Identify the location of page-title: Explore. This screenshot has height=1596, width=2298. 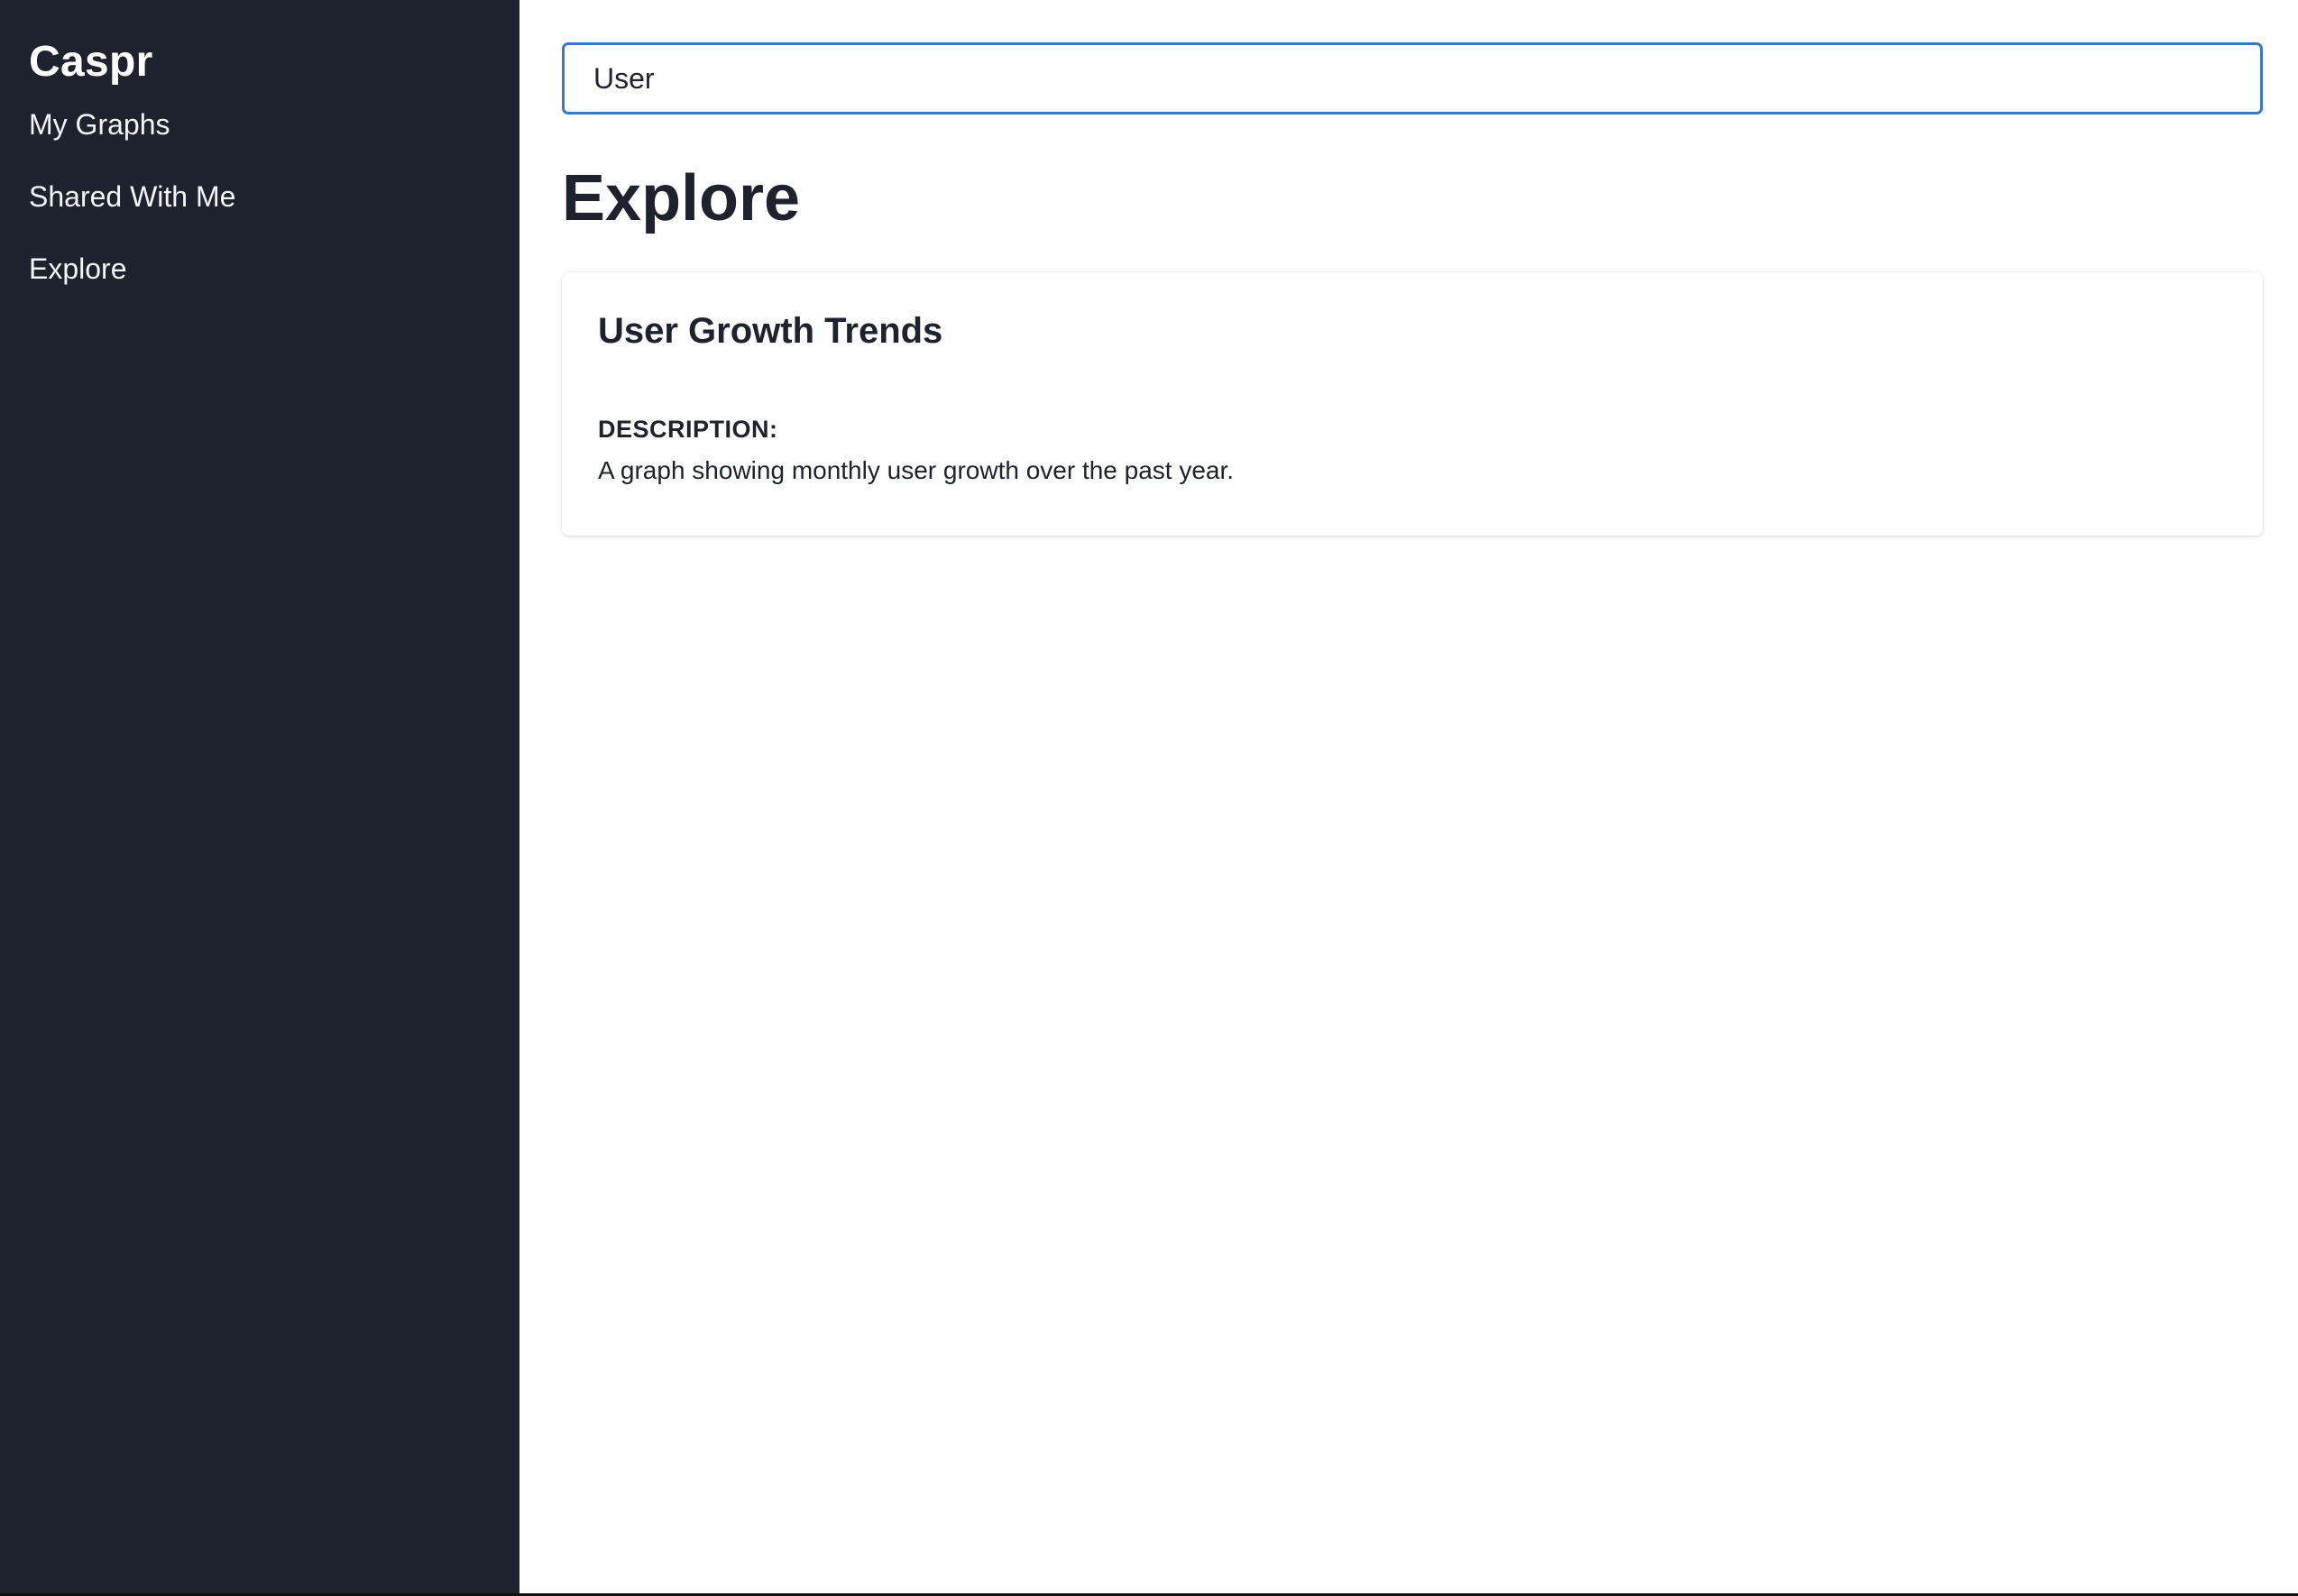
(681, 198).